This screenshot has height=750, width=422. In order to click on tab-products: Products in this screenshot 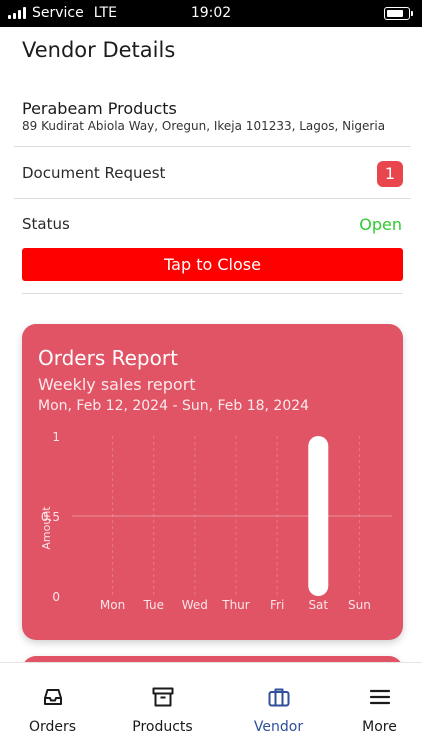, I will do `click(162, 706)`.